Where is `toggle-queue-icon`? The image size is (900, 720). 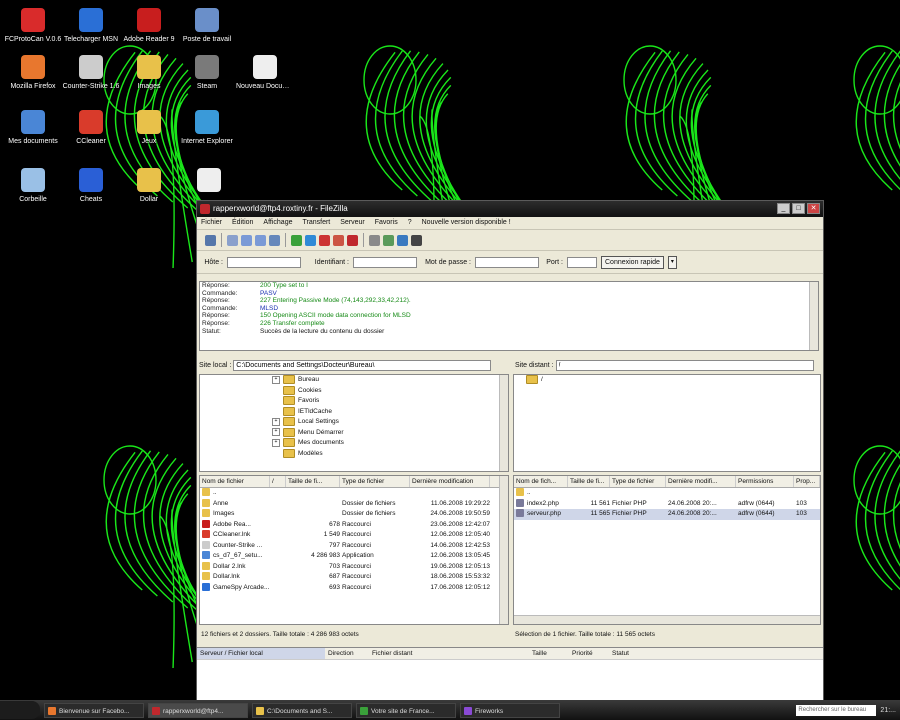 toggle-queue-icon is located at coordinates (274, 240).